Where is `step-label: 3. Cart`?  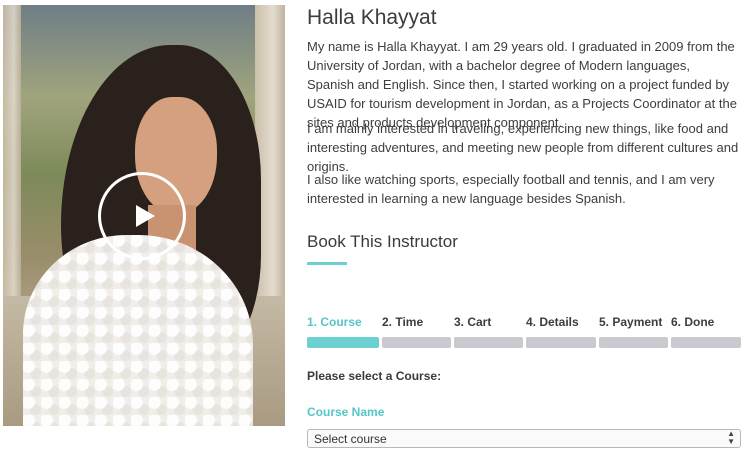
step-label: 3. Cart is located at coordinates (473, 322).